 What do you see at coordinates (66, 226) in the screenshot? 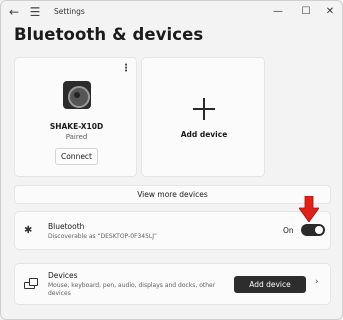
I see `bluetooth-title: Bluetooth` at bounding box center [66, 226].